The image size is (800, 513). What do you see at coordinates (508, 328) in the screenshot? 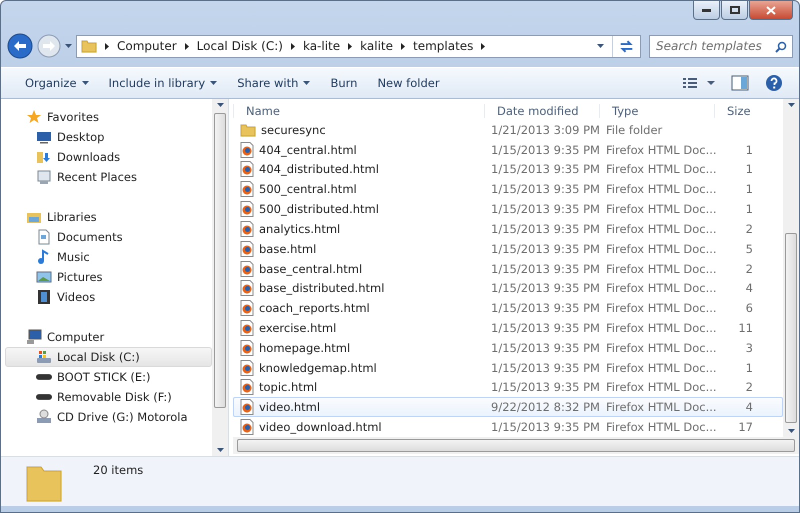
I see `file-row: exercise.html 1/15/2013 9:35 PM Firefox HTML Doc... 11` at bounding box center [508, 328].